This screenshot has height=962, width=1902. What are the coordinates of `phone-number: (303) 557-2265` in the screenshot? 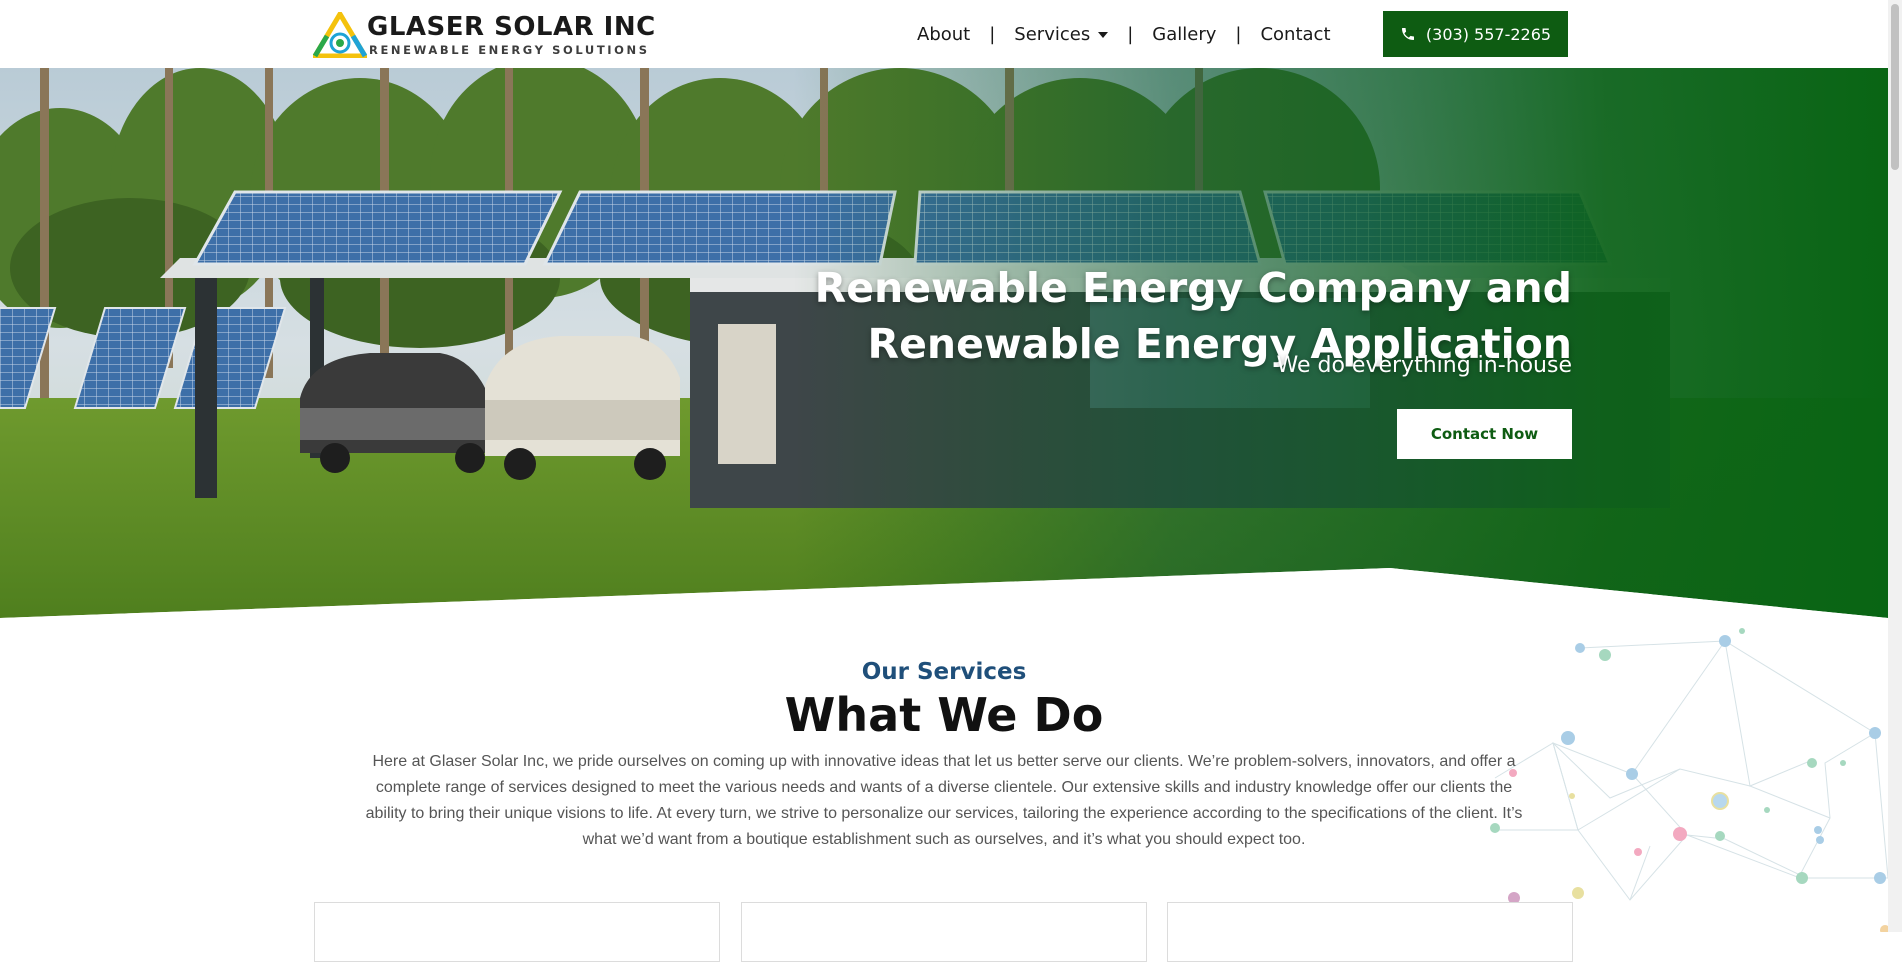 It's located at (1488, 34).